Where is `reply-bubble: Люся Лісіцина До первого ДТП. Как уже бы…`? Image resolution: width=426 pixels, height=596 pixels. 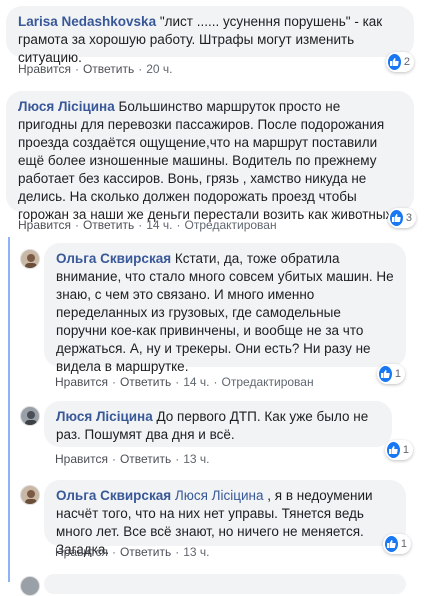
reply-bubble: Люся Лісіцина До первого ДТП. Как уже бы… is located at coordinates (218, 424).